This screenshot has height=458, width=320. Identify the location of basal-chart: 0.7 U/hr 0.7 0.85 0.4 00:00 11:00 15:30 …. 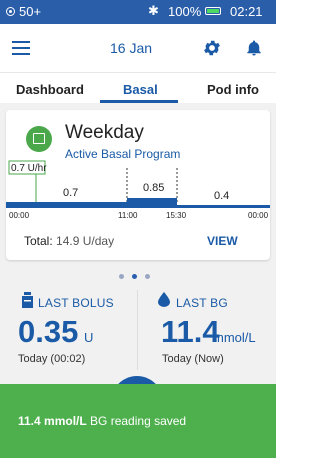
(138, 190).